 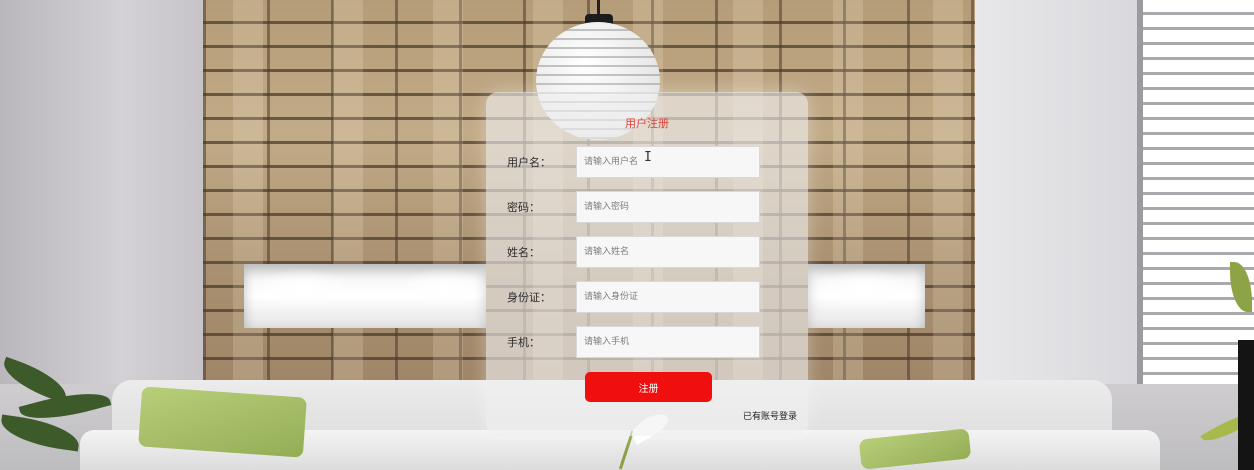 What do you see at coordinates (668, 342) in the screenshot?
I see `phone-input` at bounding box center [668, 342].